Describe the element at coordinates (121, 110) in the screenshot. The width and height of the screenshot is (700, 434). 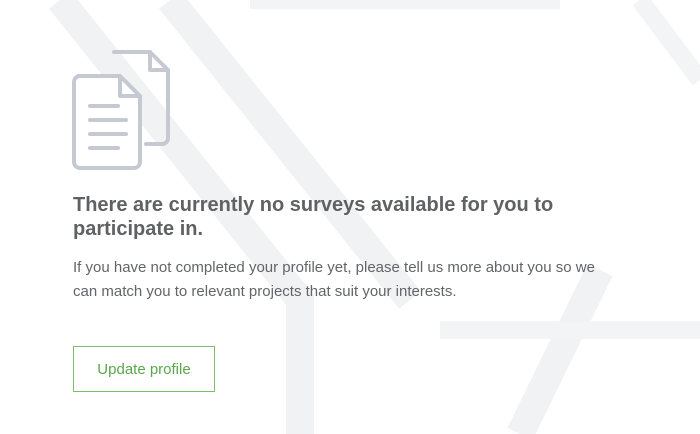
I see `documents-icon` at that location.